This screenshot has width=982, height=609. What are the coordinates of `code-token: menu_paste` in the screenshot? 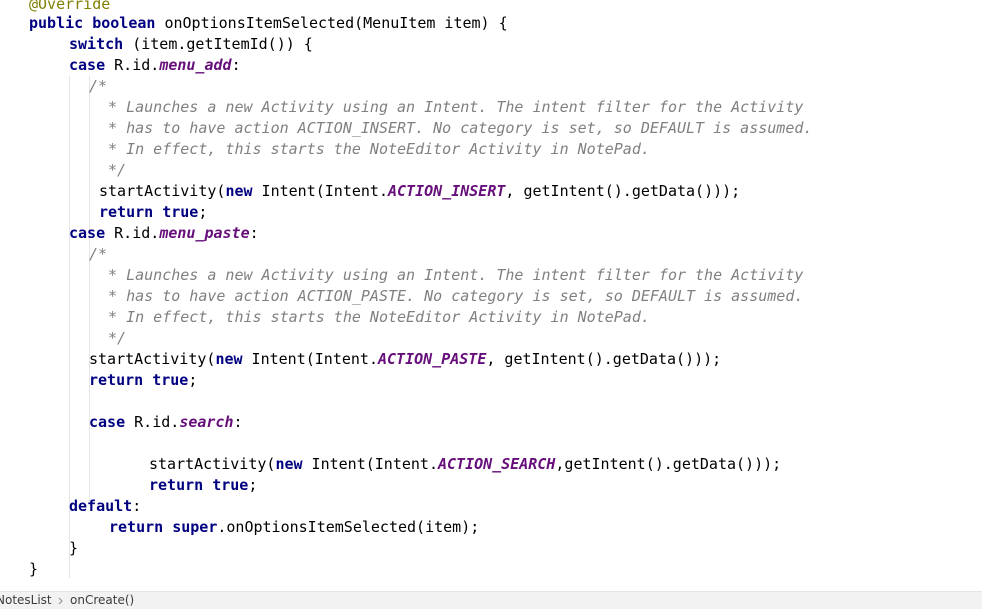 It's located at (204, 233).